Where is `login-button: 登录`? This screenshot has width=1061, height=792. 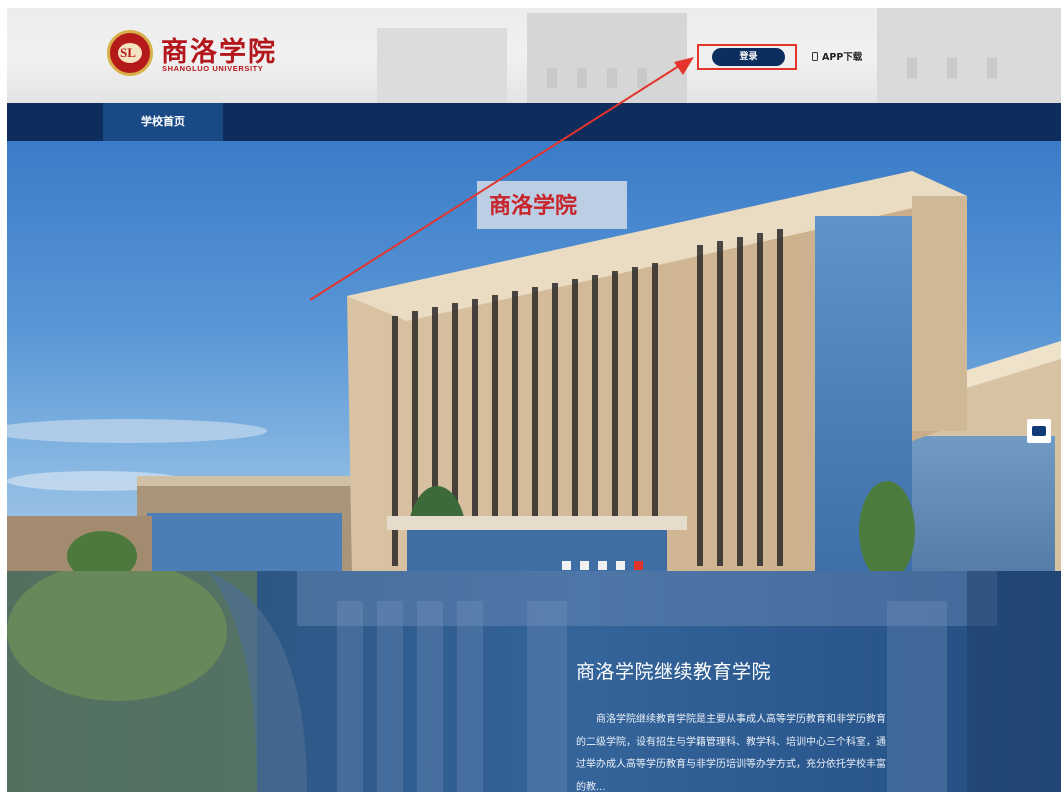 login-button: 登录 is located at coordinates (748, 57).